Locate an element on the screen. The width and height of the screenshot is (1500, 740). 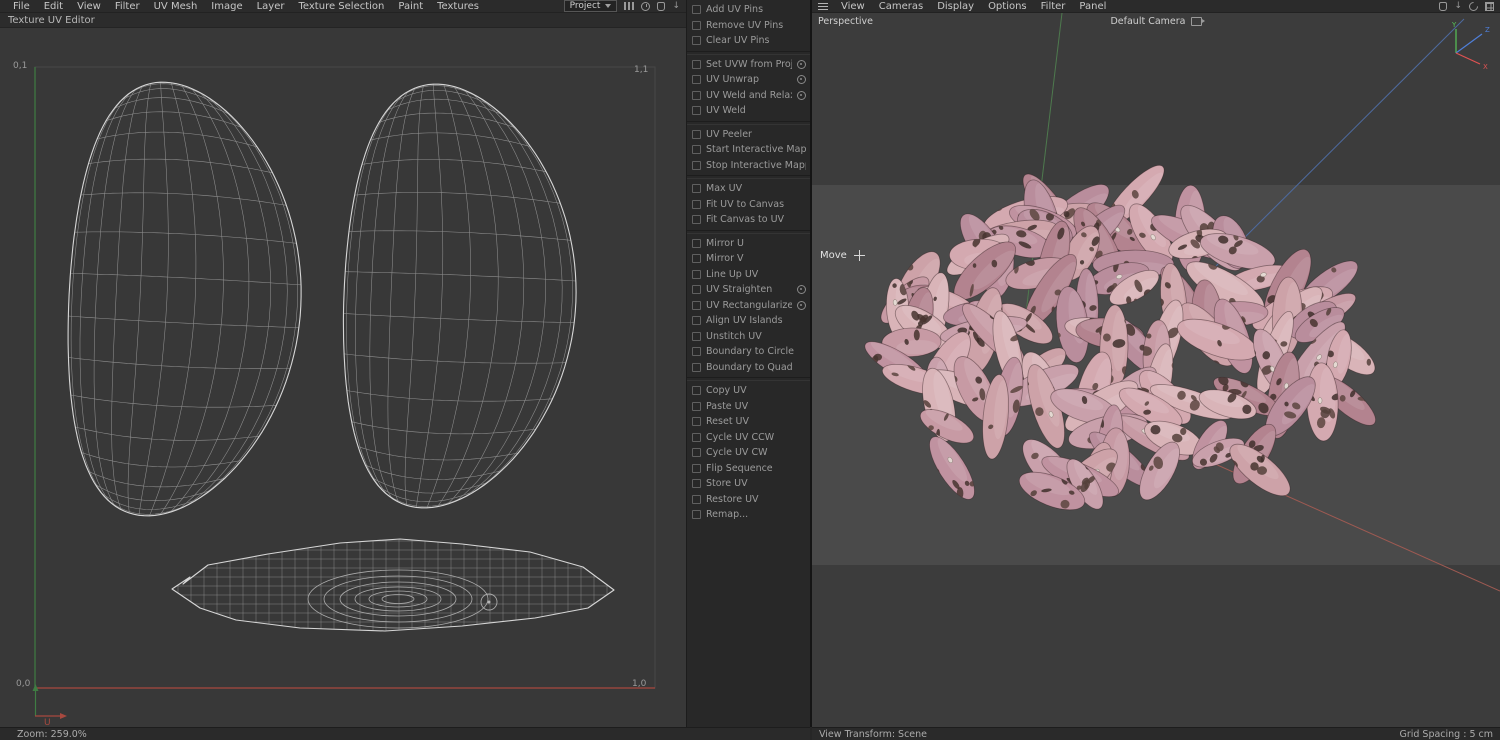
svg-text: U is located at coordinates (47, 722).